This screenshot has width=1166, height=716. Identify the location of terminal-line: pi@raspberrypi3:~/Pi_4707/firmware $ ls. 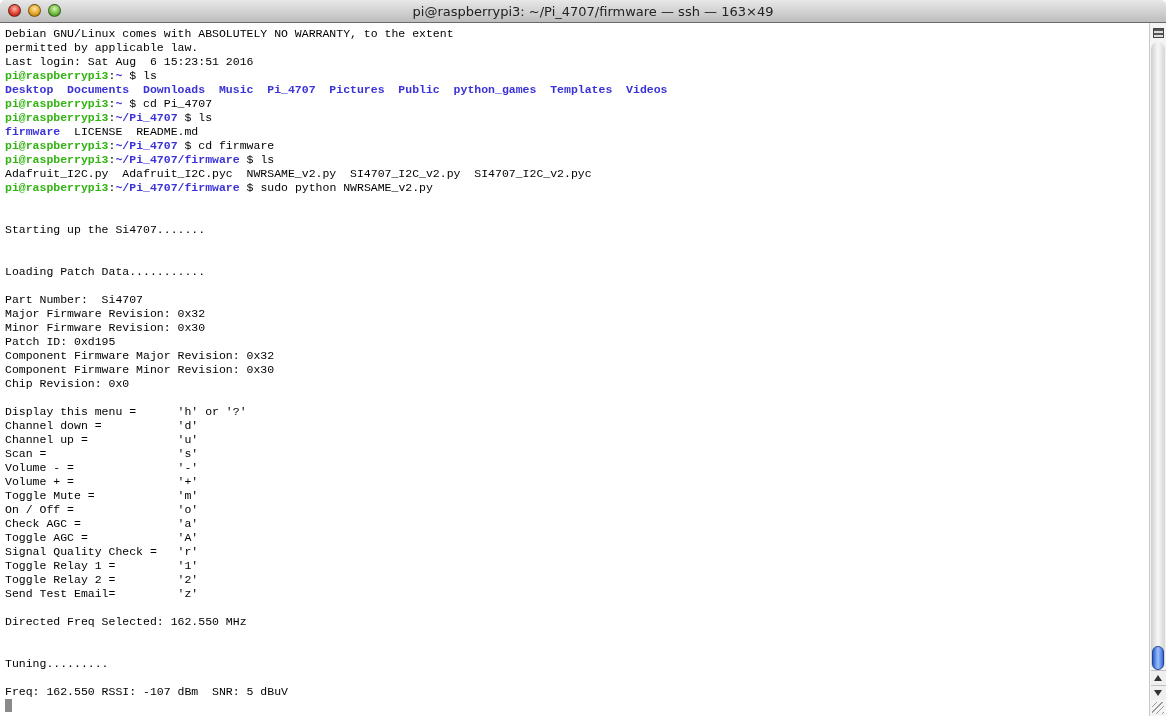
(140, 160).